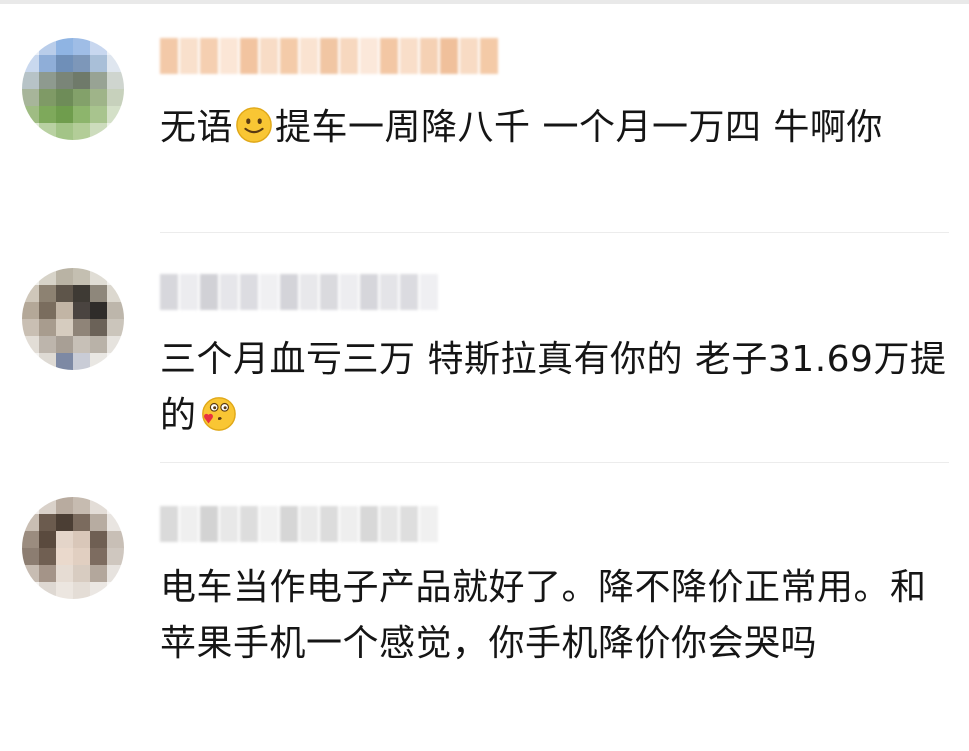  Describe the element at coordinates (218, 414) in the screenshot. I see `kiss-heart-emoji-icon` at that location.